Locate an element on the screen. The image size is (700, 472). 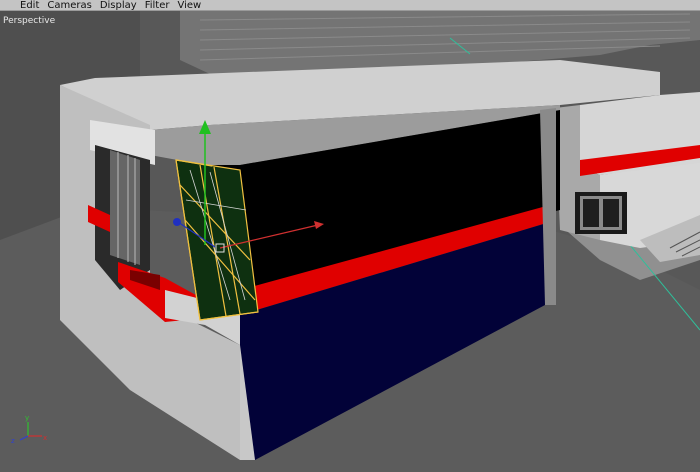
menu-edit: Edit is located at coordinates (33, 5).